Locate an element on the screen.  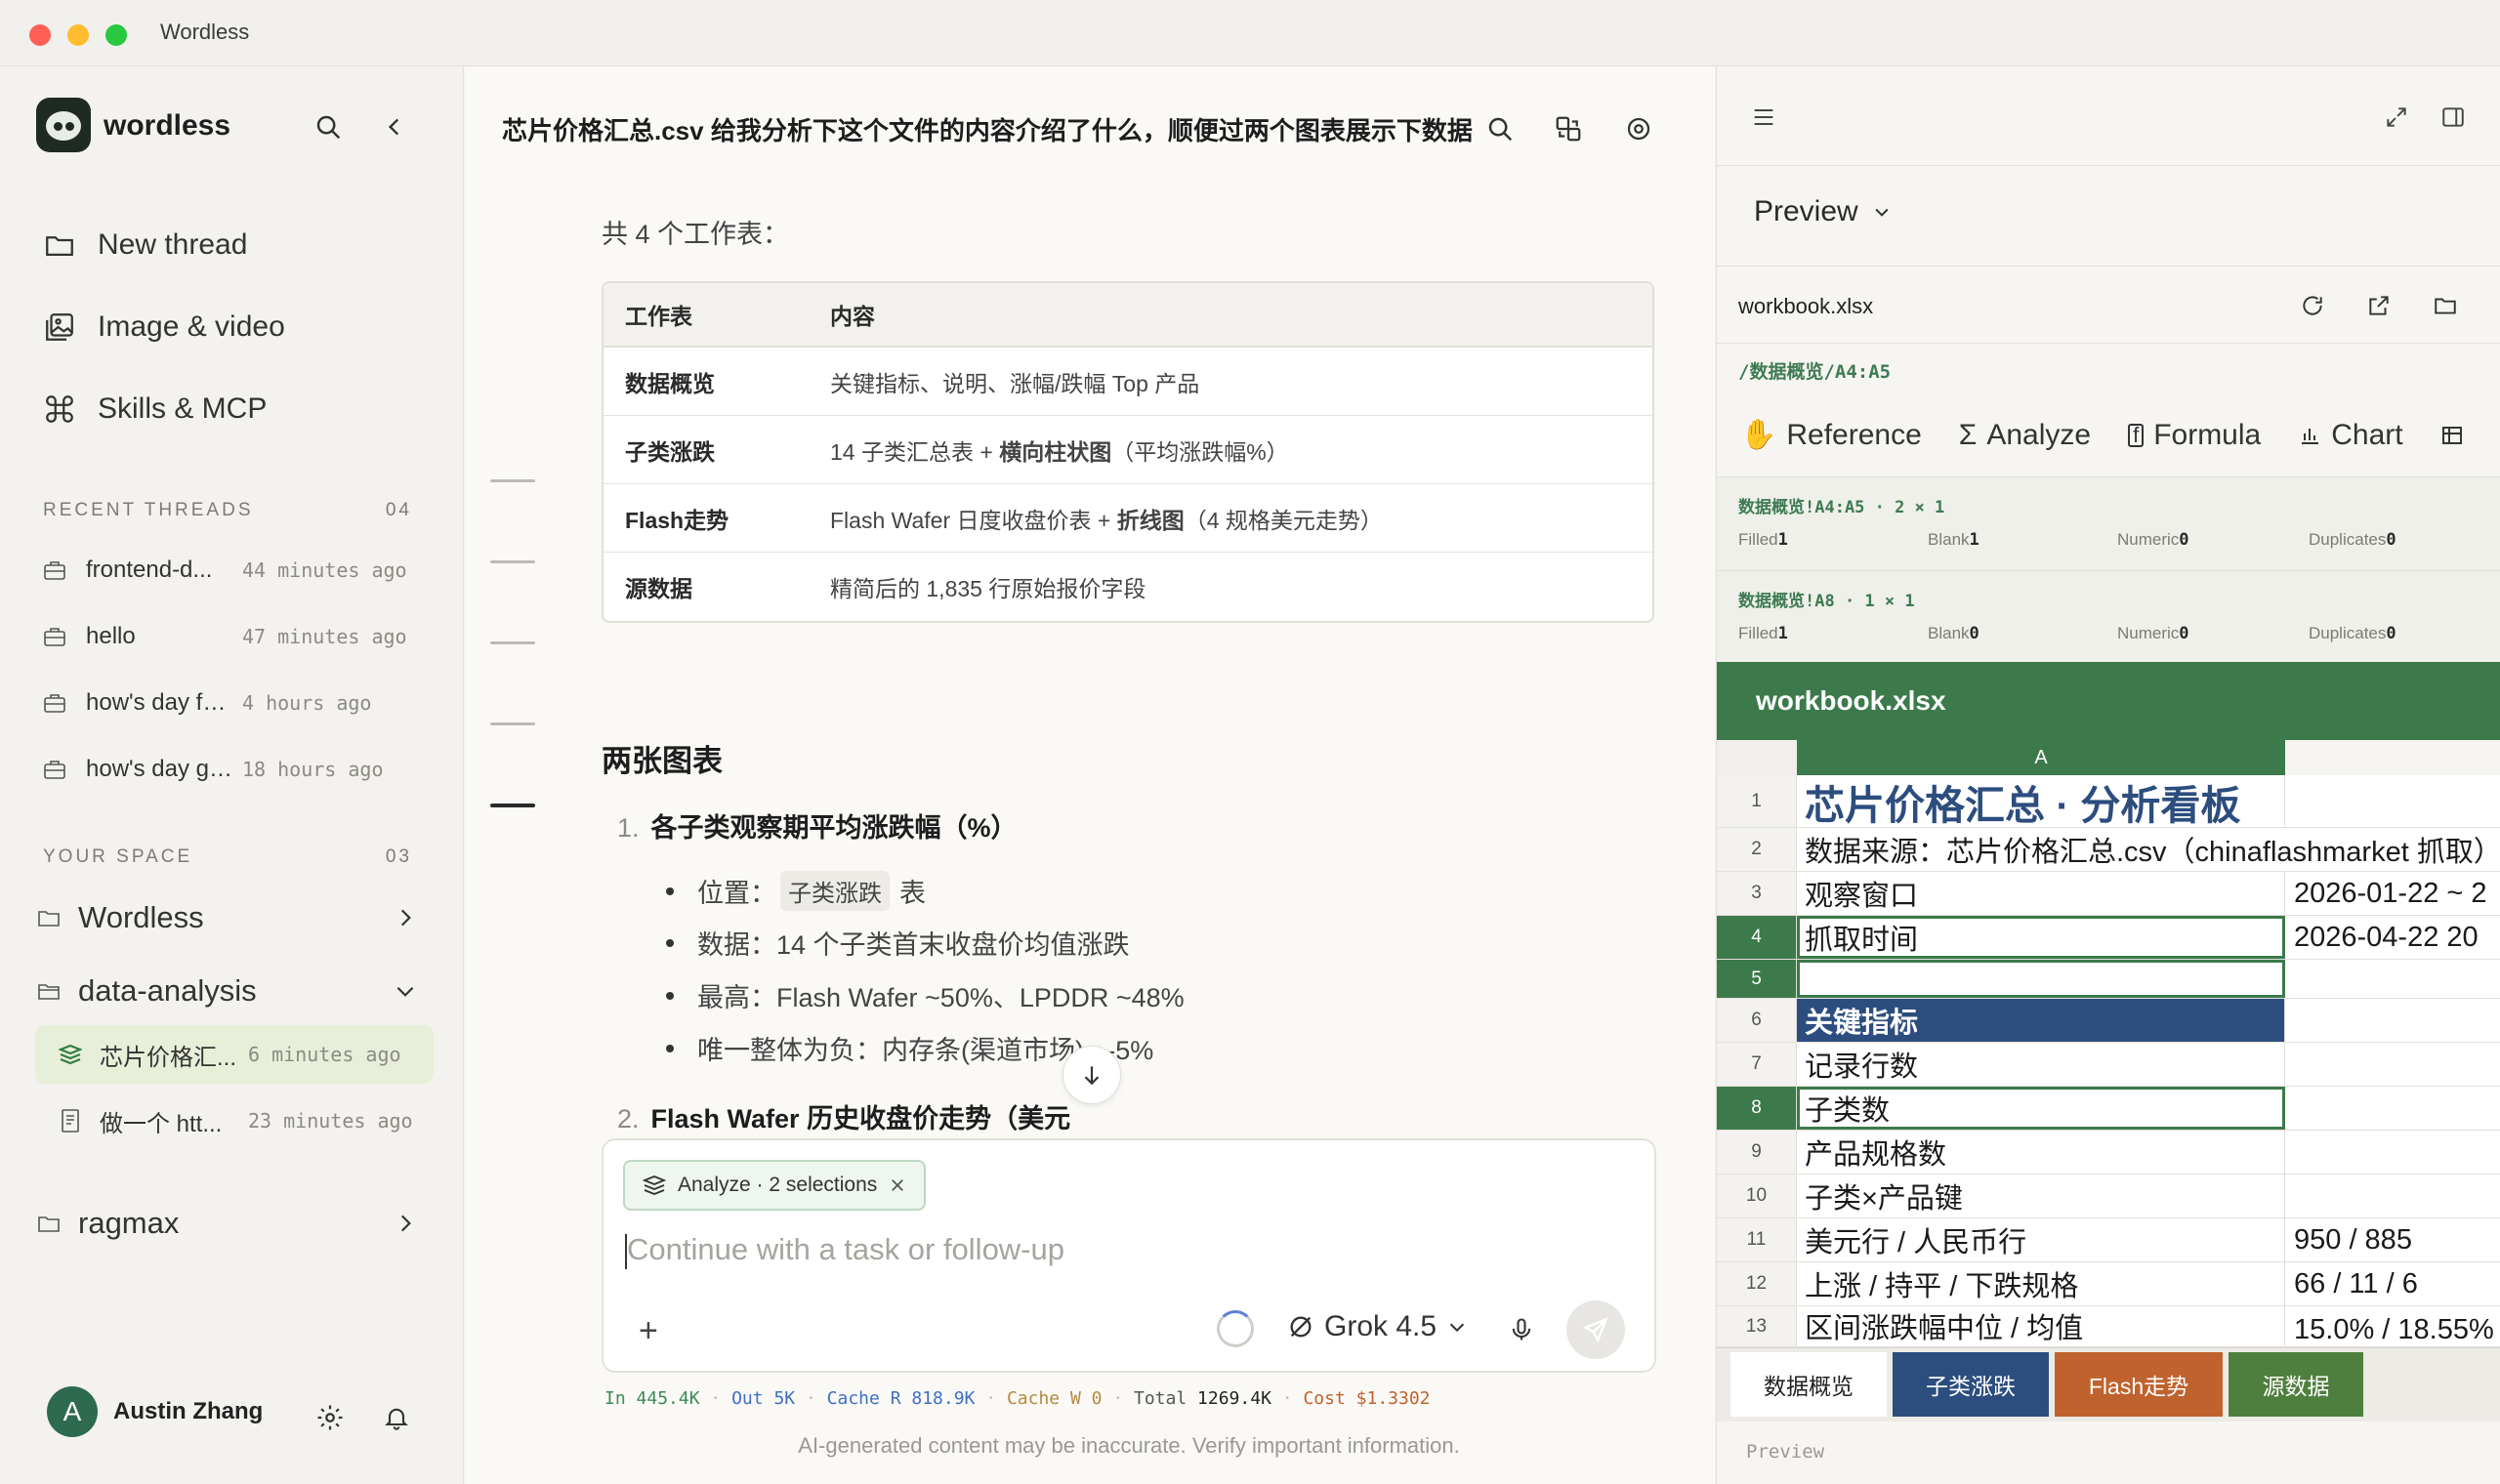
close-window-button is located at coordinates (40, 35).